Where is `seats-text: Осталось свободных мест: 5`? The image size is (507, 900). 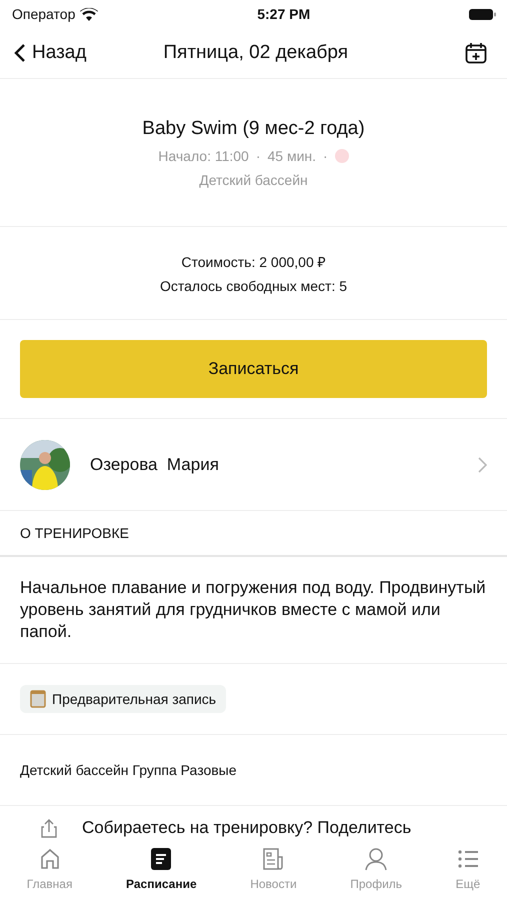
seats-text: Осталось свободных мест: 5 is located at coordinates (254, 286).